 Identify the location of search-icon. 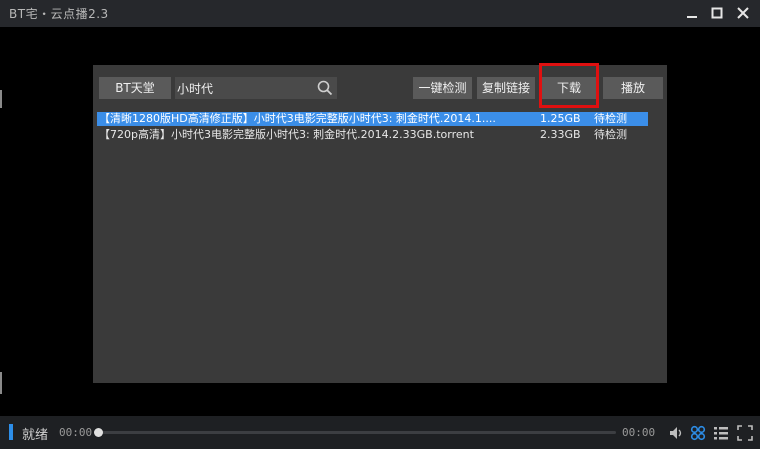
(325, 88).